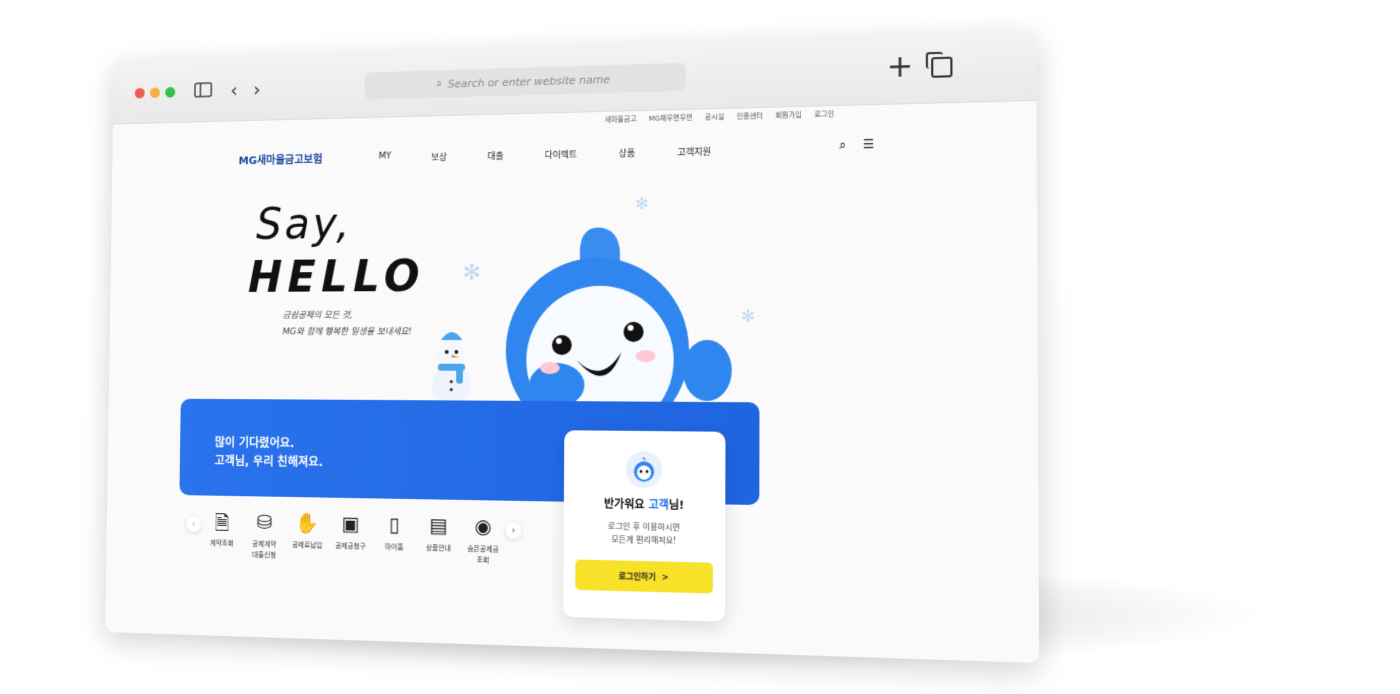 This screenshot has height=694, width=1400. Describe the element at coordinates (222, 523) in the screenshot. I see `document-search-icon: 🗎` at that location.